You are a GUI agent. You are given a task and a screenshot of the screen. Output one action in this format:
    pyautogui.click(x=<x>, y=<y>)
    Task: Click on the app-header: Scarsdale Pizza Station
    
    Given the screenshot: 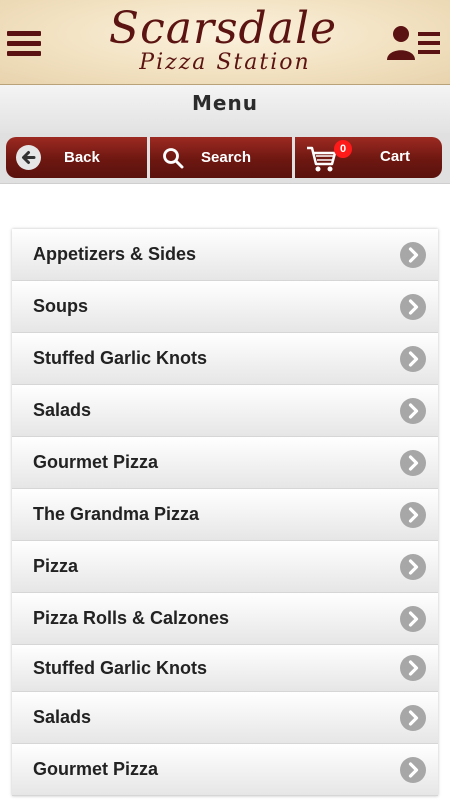 What is the action you would take?
    pyautogui.click(x=225, y=42)
    